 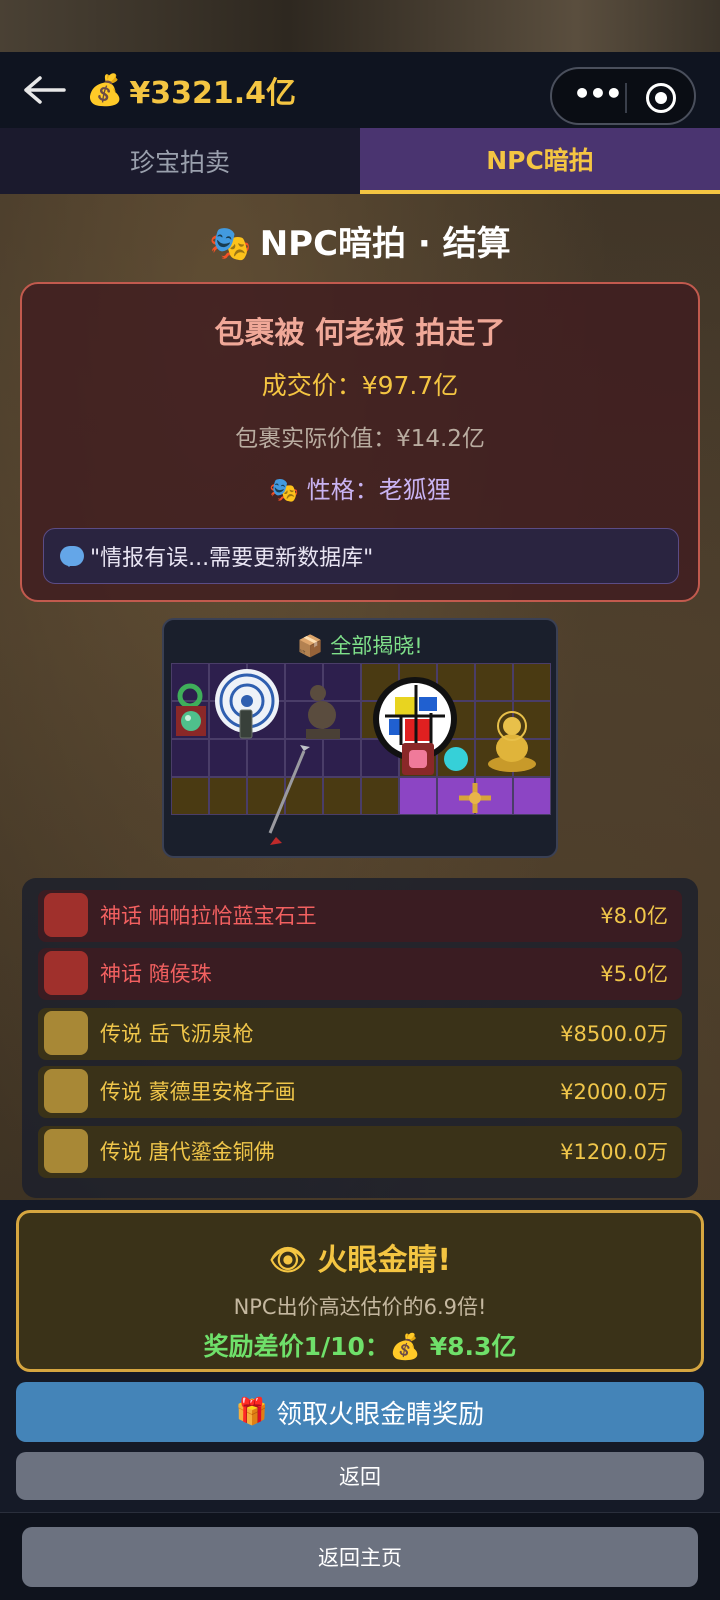 What do you see at coordinates (661, 98) in the screenshot?
I see `close-circle-icon` at bounding box center [661, 98].